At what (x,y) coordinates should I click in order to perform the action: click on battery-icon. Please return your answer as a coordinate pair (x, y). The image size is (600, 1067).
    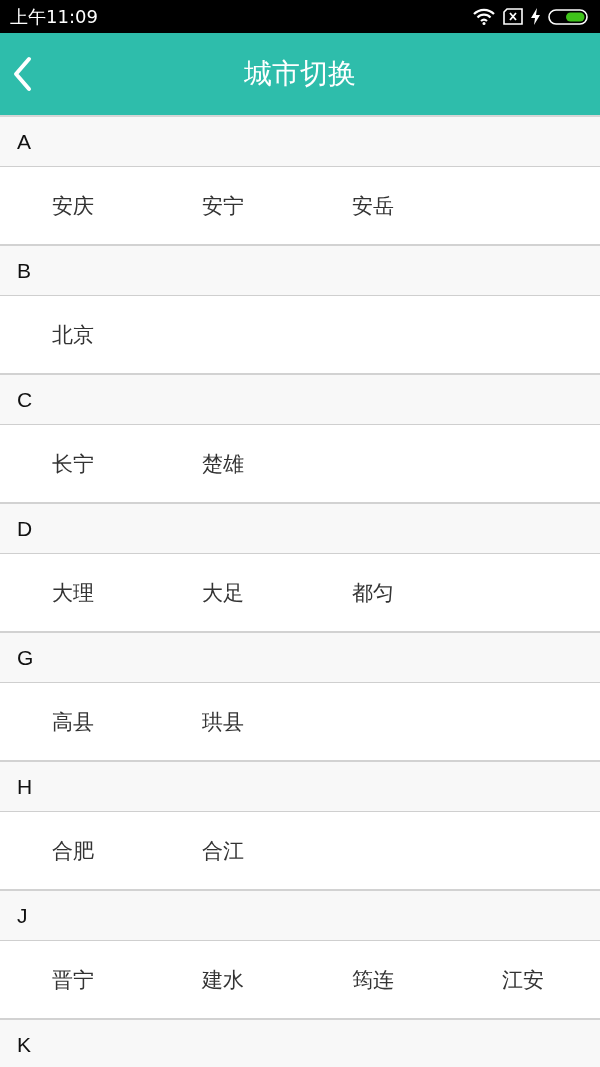
    Looking at the image, I should click on (568, 16).